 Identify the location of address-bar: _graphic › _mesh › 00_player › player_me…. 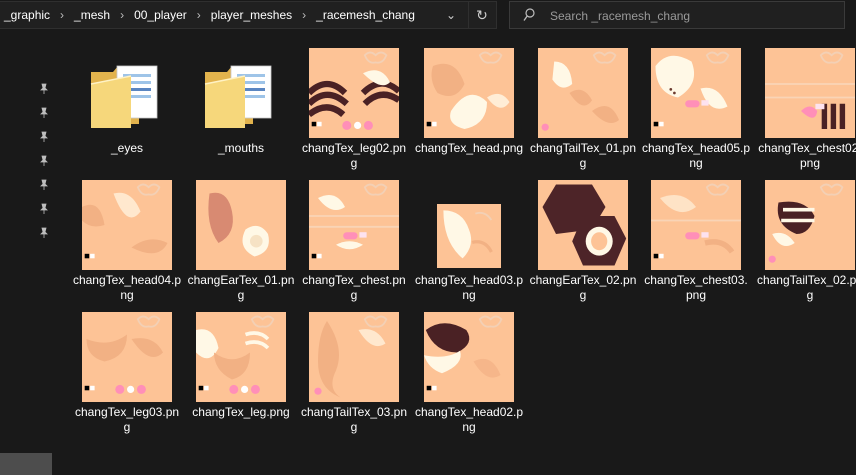
(248, 15).